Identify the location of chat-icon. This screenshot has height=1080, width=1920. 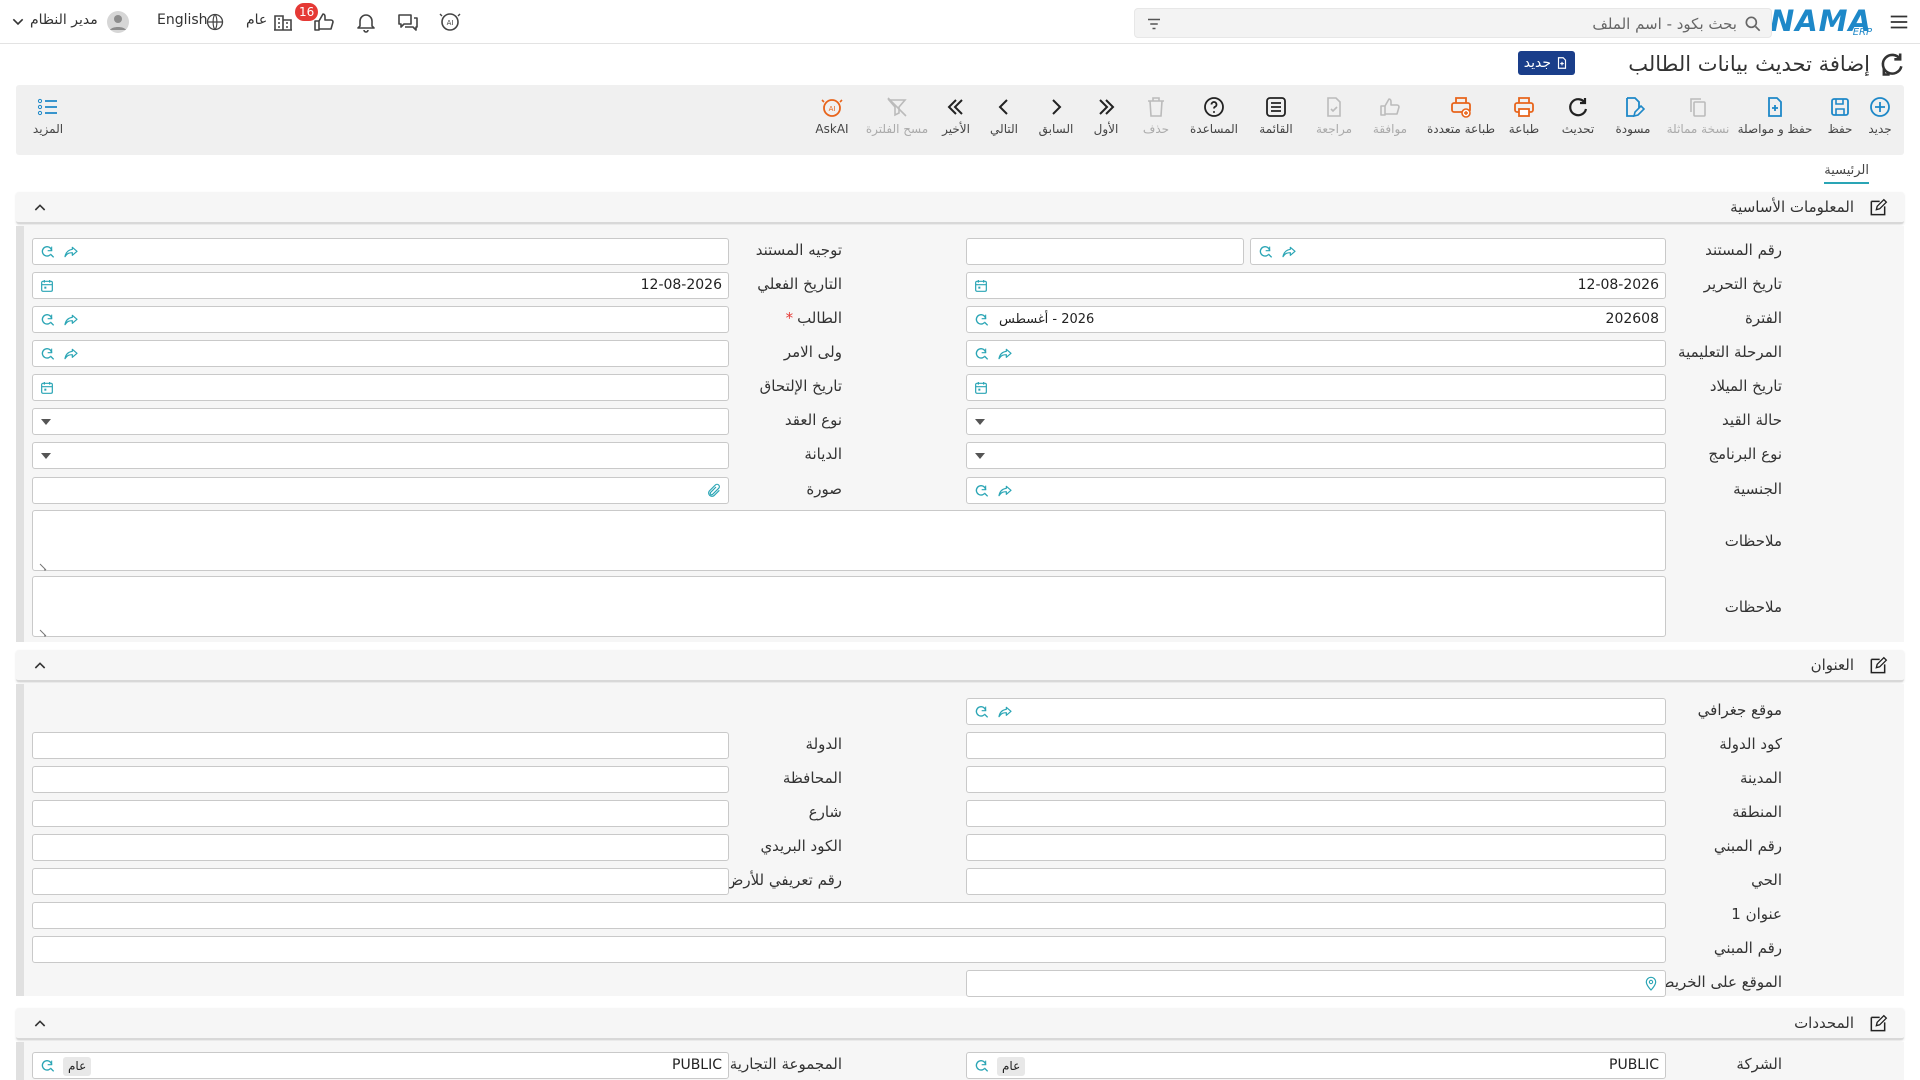
(408, 22).